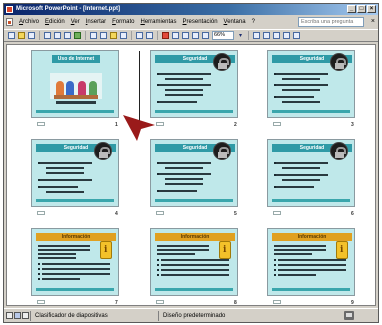 The image size is (382, 325). I want to click on table-icon, so click(175, 35).